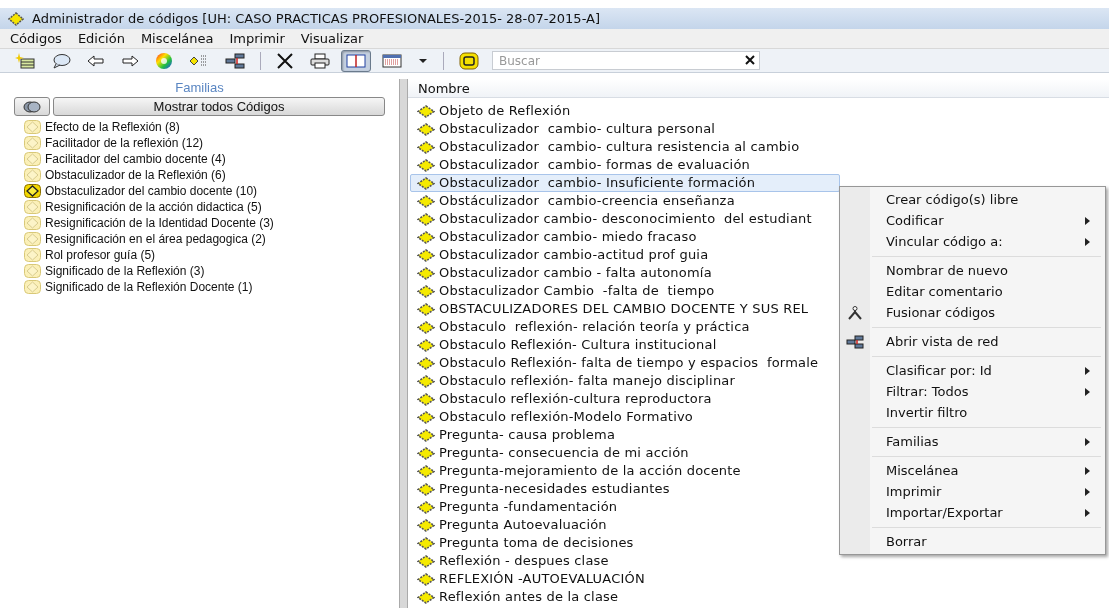  What do you see at coordinates (855, 341) in the screenshot?
I see `network-view-icon` at bounding box center [855, 341].